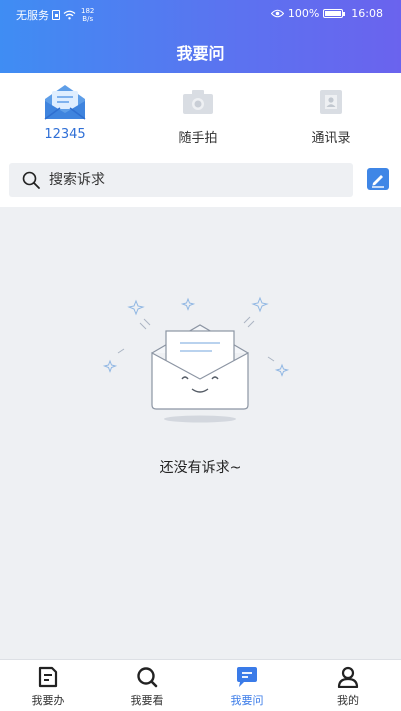 The height and width of the screenshot is (711, 401). What do you see at coordinates (200, 36) in the screenshot?
I see `header: 无服务 182 B/s 100% 16:08 我要问` at bounding box center [200, 36].